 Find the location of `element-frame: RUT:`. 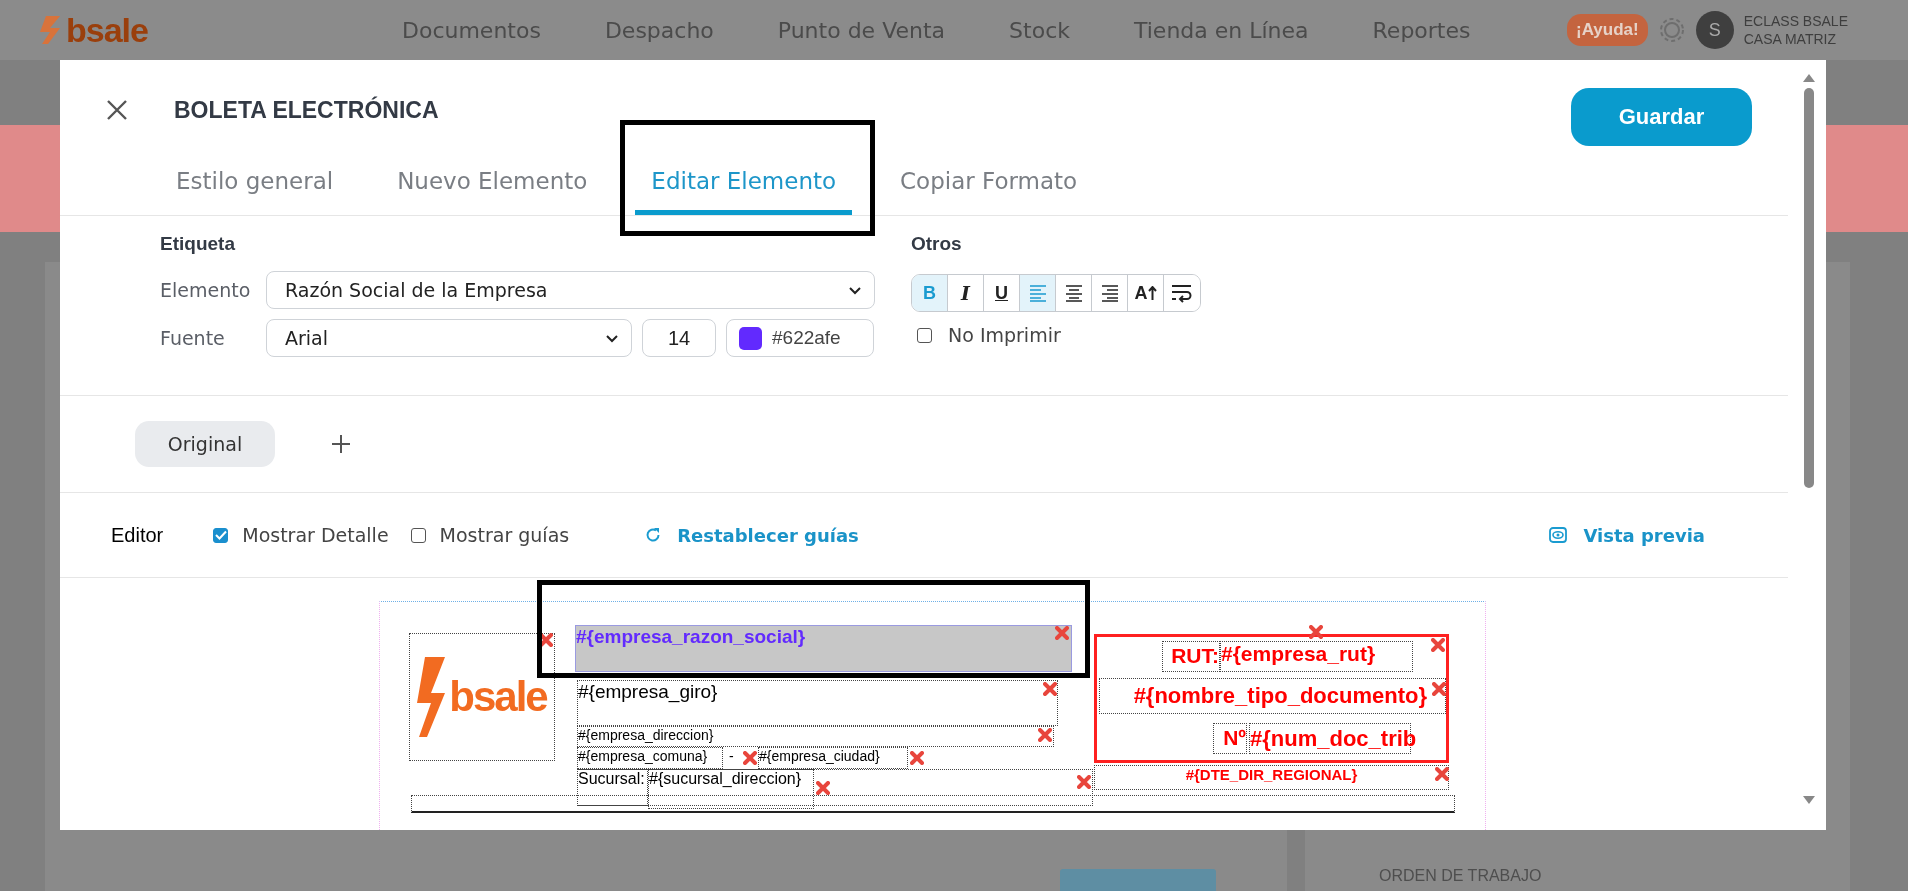

element-frame: RUT: is located at coordinates (1191, 656).